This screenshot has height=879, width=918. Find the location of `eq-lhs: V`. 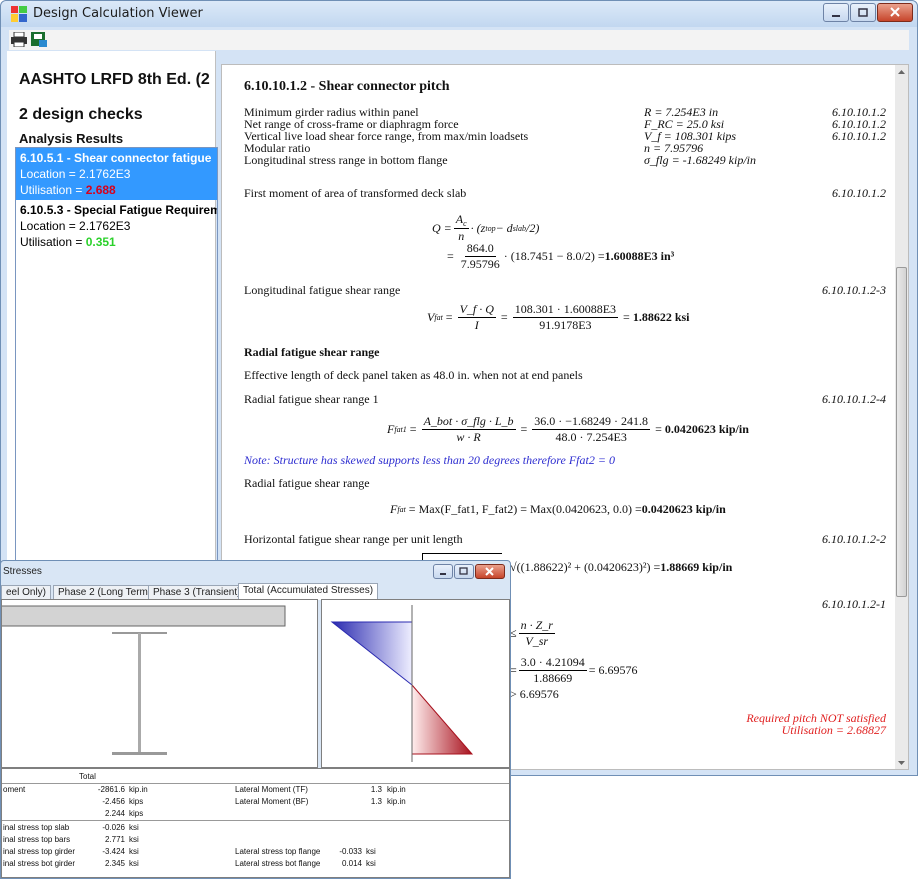

eq-lhs: V is located at coordinates (431, 317).